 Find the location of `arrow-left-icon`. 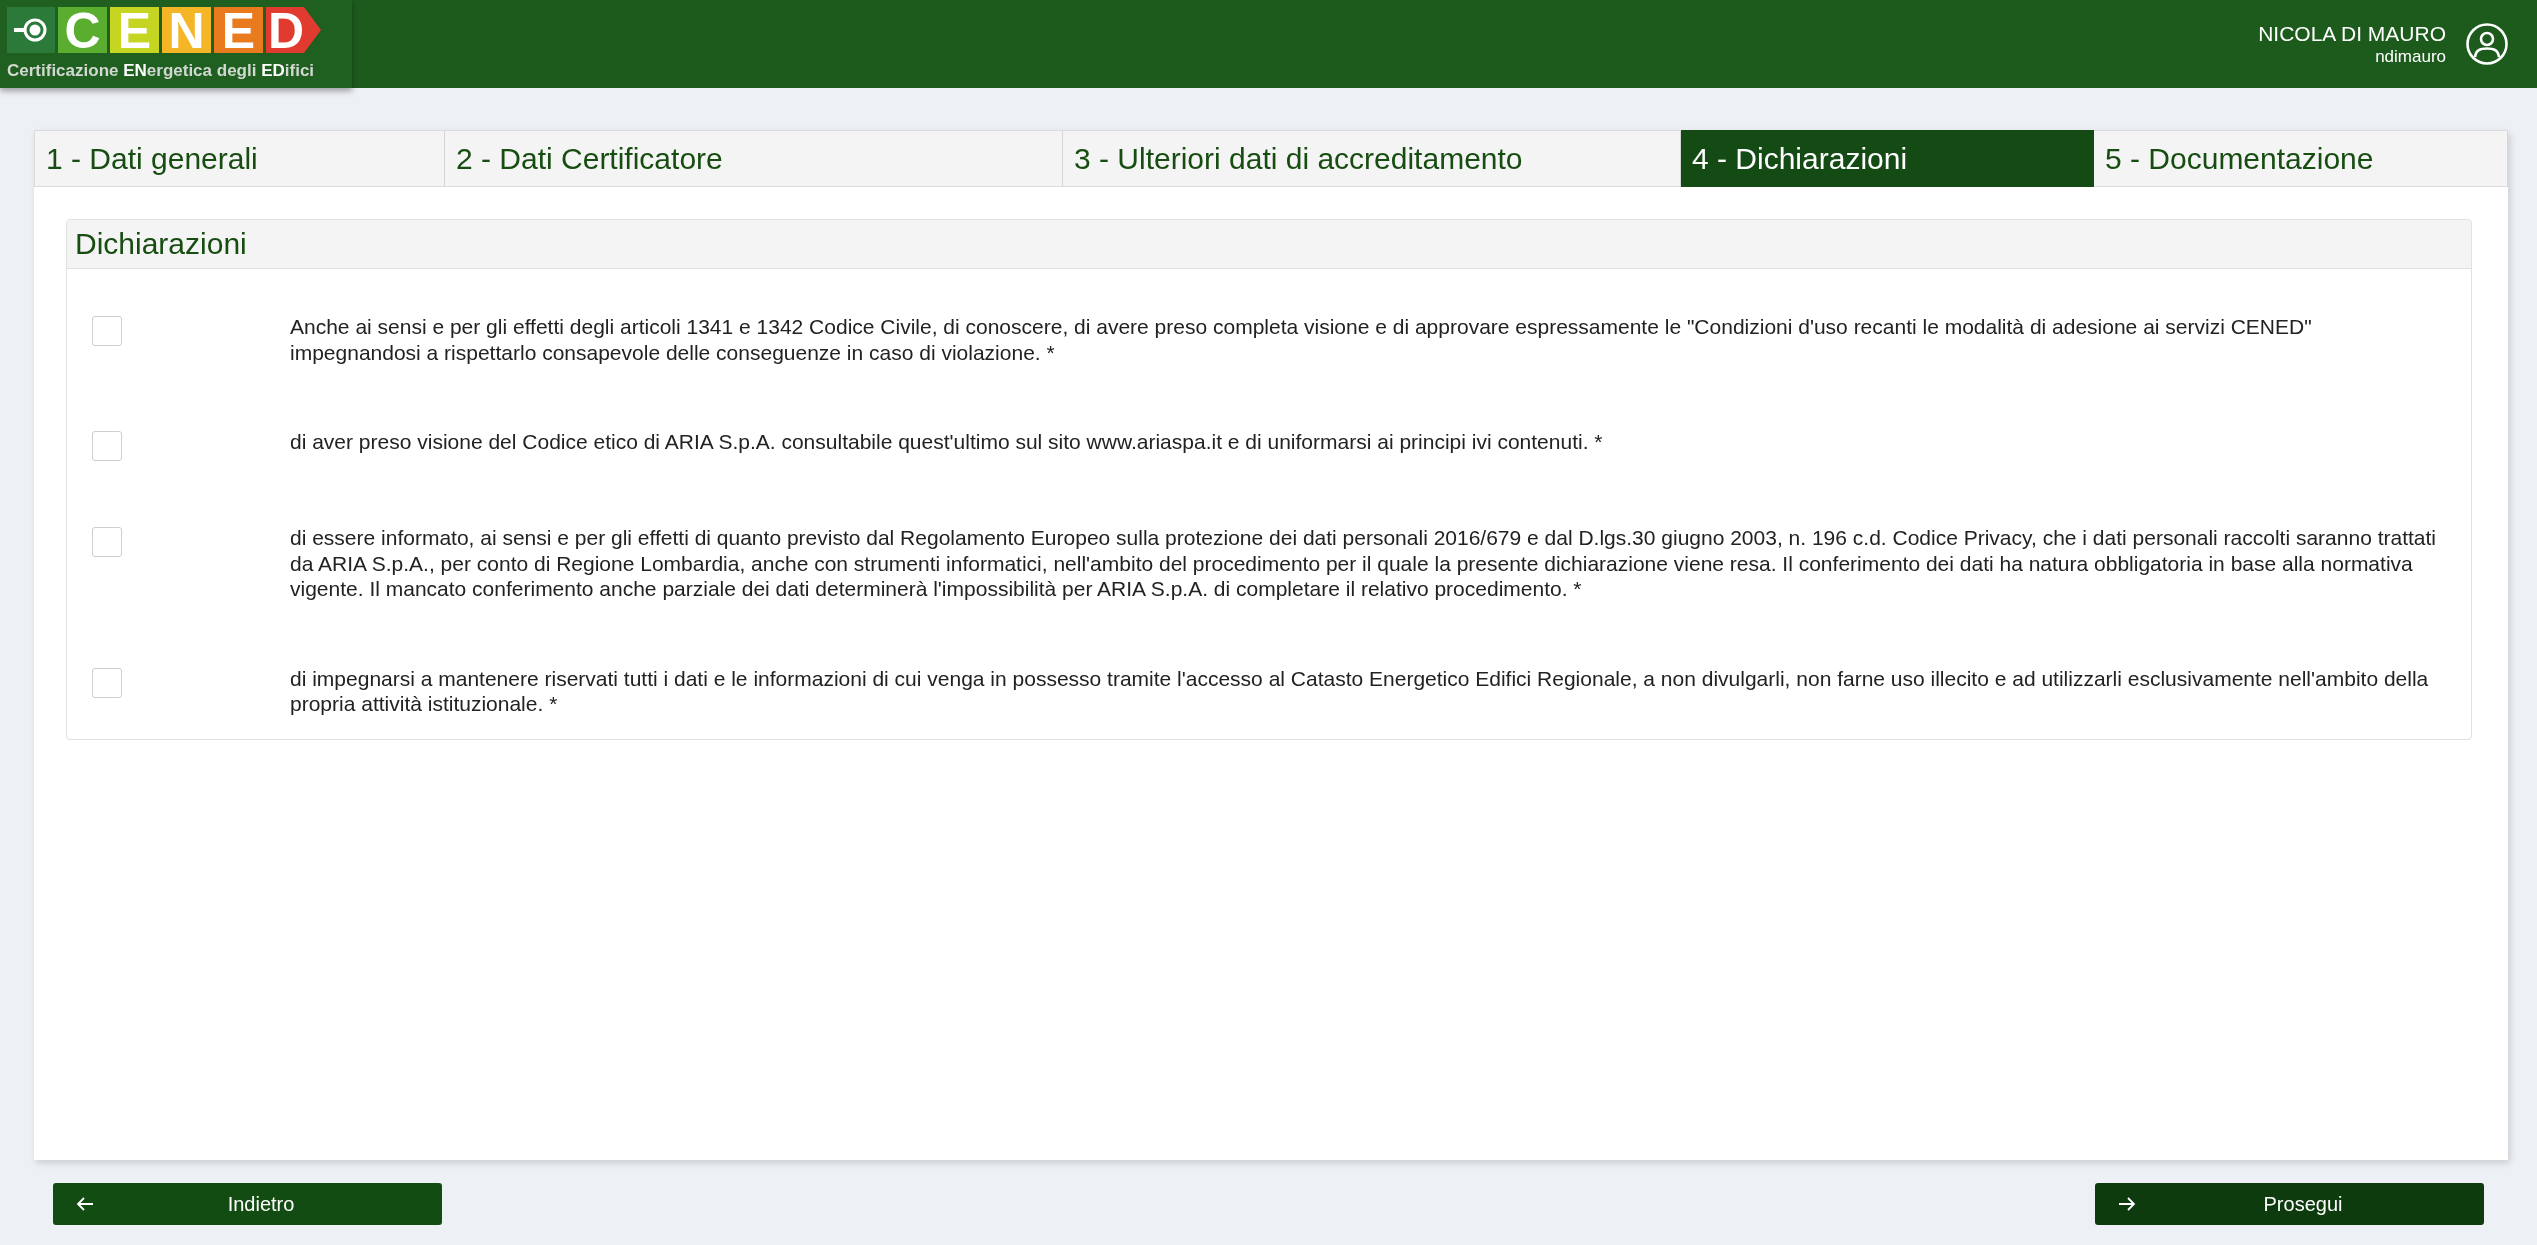

arrow-left-icon is located at coordinates (85, 1204).